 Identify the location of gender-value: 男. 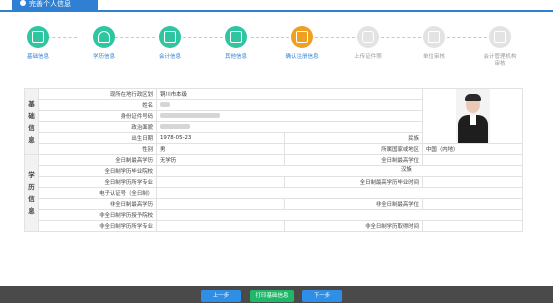
(220, 149).